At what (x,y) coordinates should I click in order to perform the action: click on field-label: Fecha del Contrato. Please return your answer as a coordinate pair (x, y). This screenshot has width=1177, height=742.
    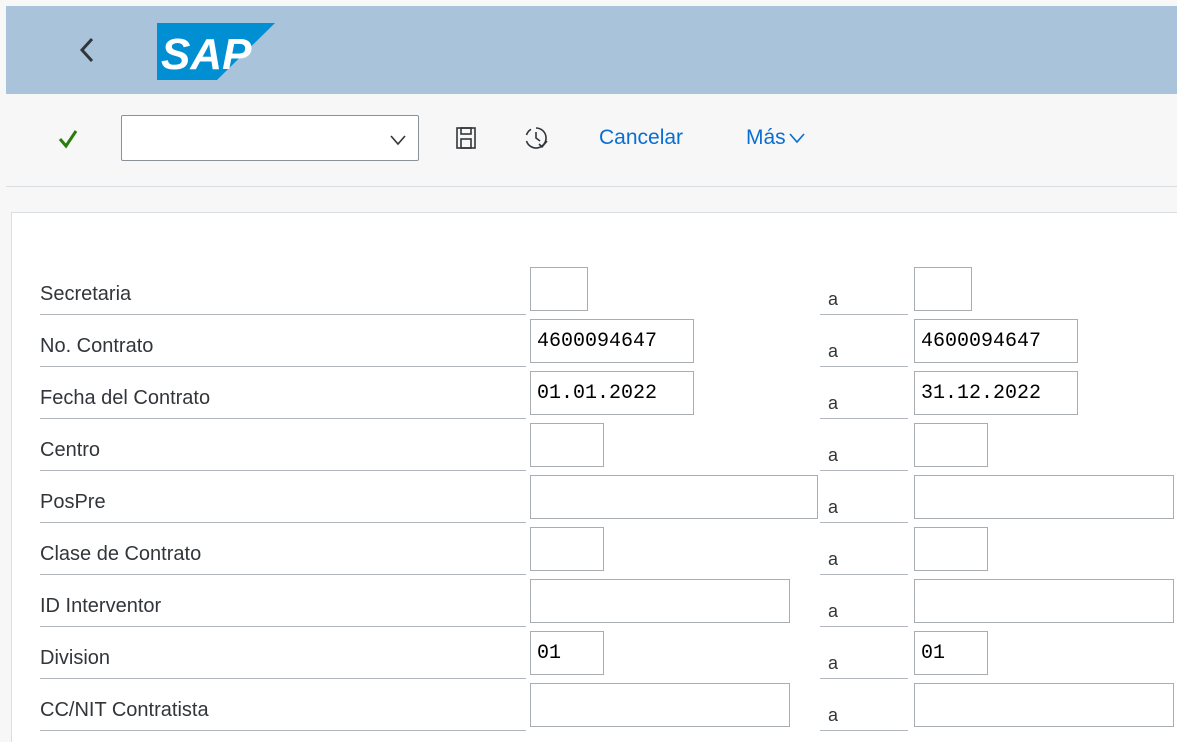
    Looking at the image, I should click on (283, 402).